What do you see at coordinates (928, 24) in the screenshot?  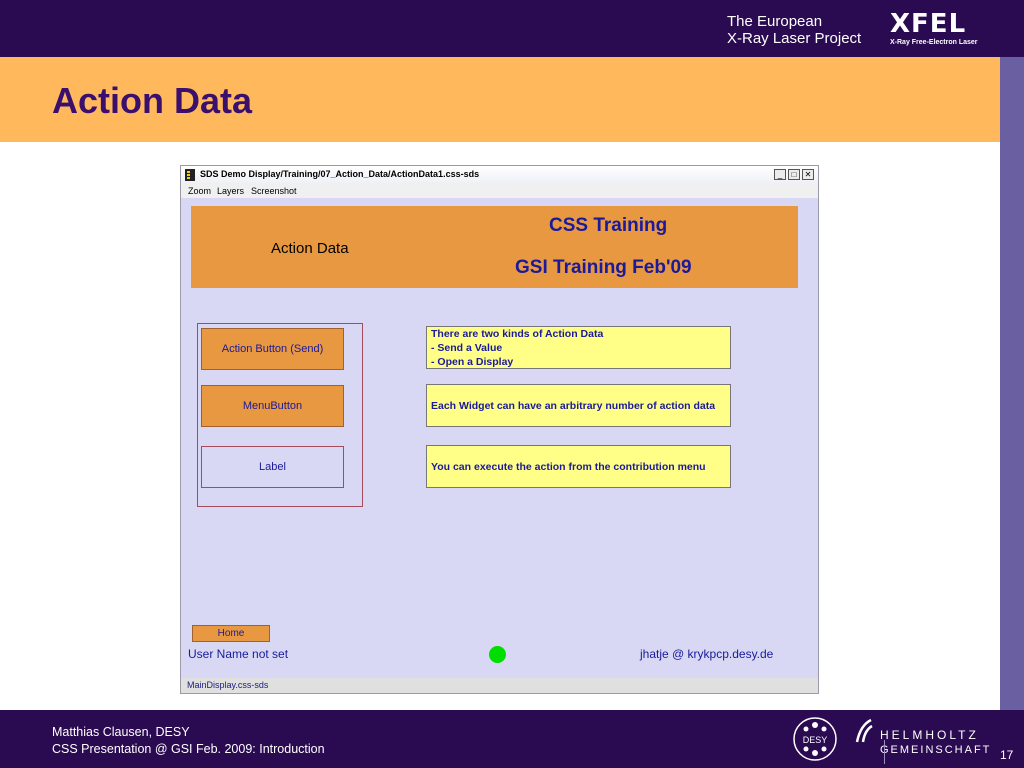 I see `xfel-logo-word: XFEL` at bounding box center [928, 24].